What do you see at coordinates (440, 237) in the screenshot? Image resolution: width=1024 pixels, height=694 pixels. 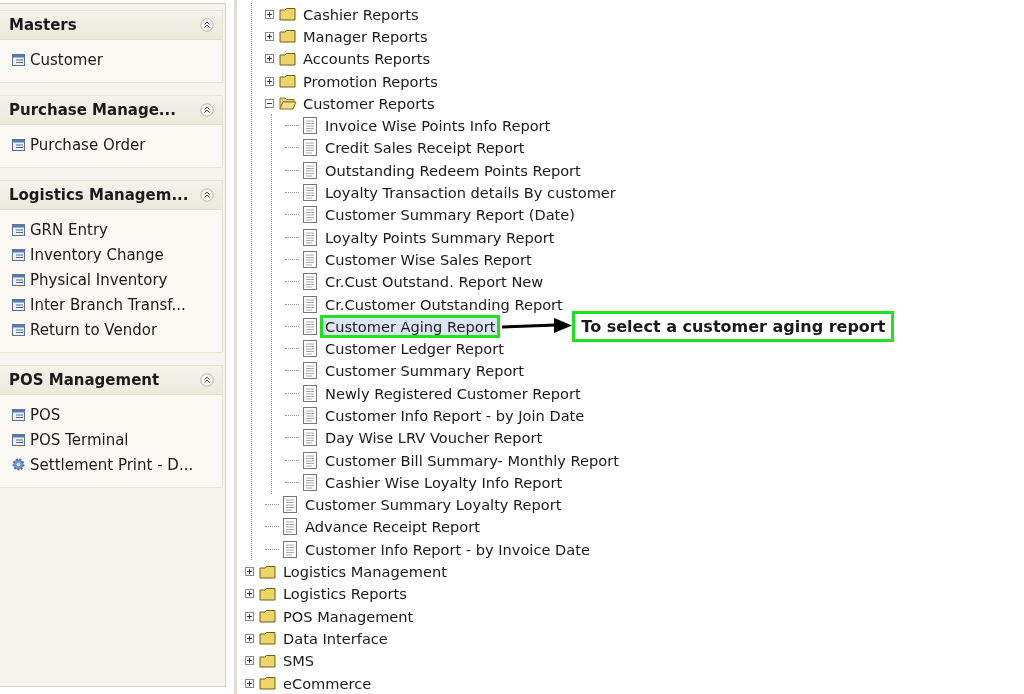 I see `tree-report-item: Loyalty Points Summary Report` at bounding box center [440, 237].